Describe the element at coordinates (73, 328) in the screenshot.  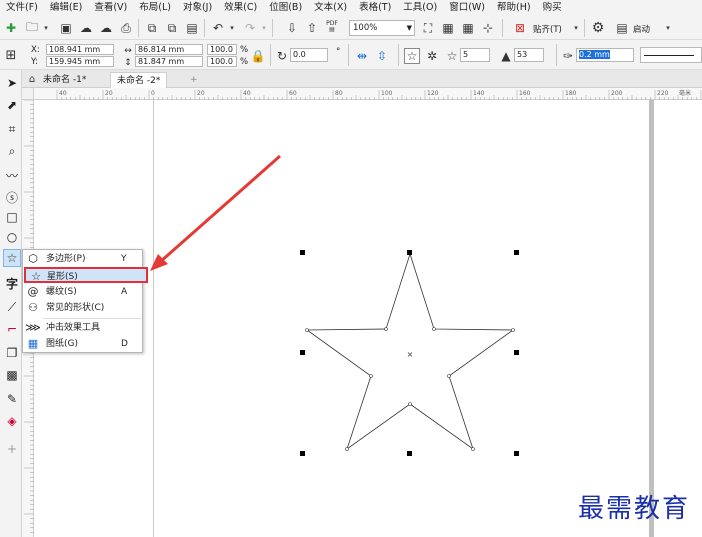
I see `flyout-label: 冲击效果工具` at that location.